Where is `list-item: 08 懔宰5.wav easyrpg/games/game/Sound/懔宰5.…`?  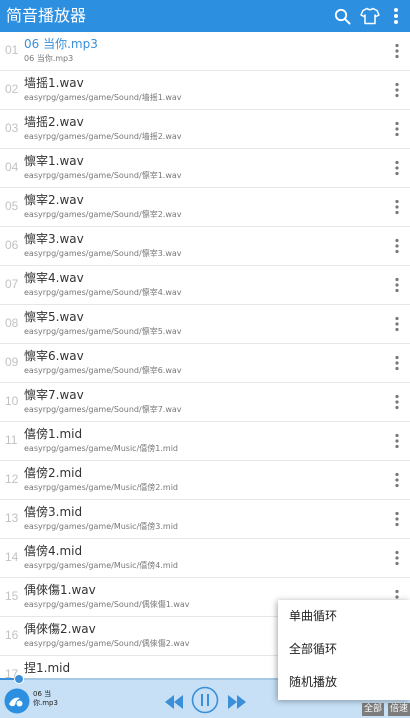
list-item: 08 懔宰5.wav easyrpg/games/game/Sound/懔宰5.… is located at coordinates (205, 324).